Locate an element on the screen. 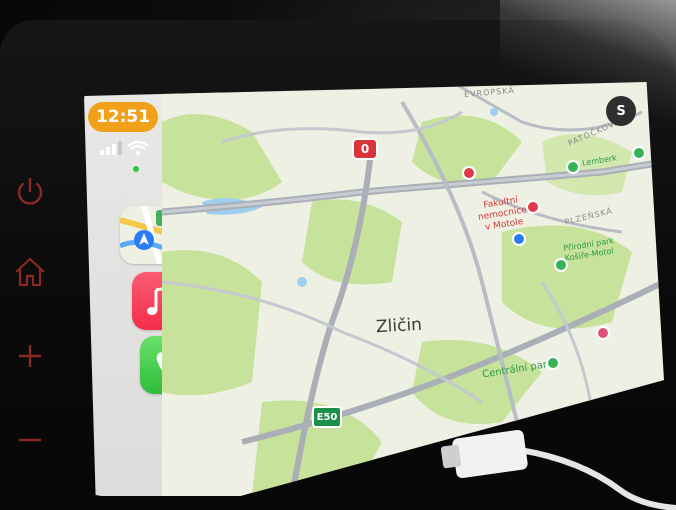 Image resolution: width=676 pixels, height=510 pixels. clock-badge: 12:51 is located at coordinates (123, 117).